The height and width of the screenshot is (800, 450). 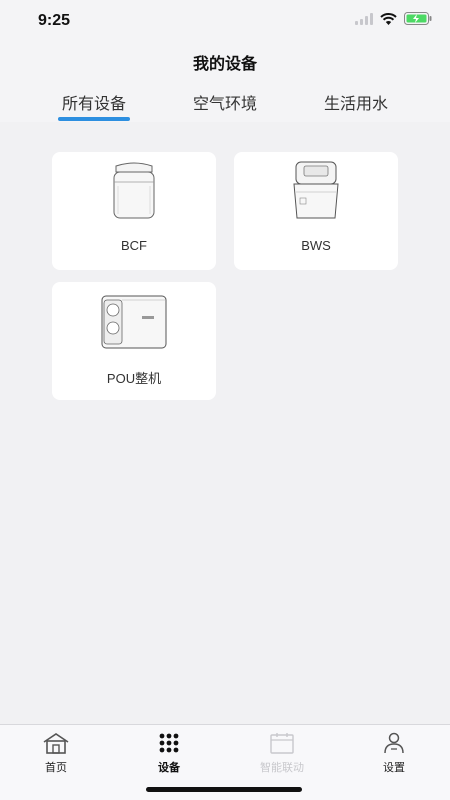 I want to click on water-purifier-icon, so click(x=134, y=322).